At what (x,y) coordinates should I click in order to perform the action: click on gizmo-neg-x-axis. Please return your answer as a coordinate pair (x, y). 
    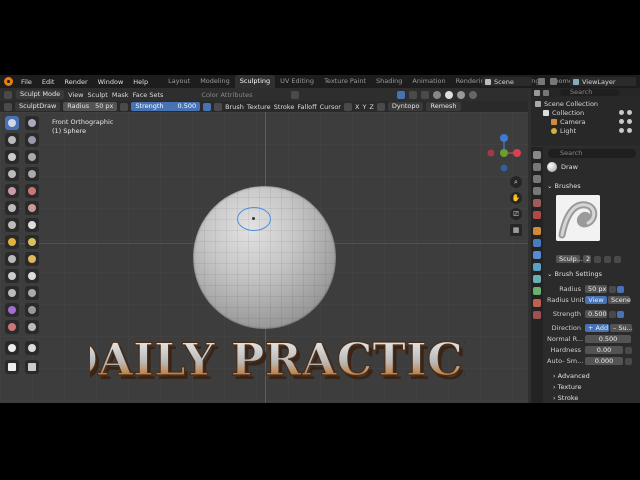
    Looking at the image, I should click on (491, 153).